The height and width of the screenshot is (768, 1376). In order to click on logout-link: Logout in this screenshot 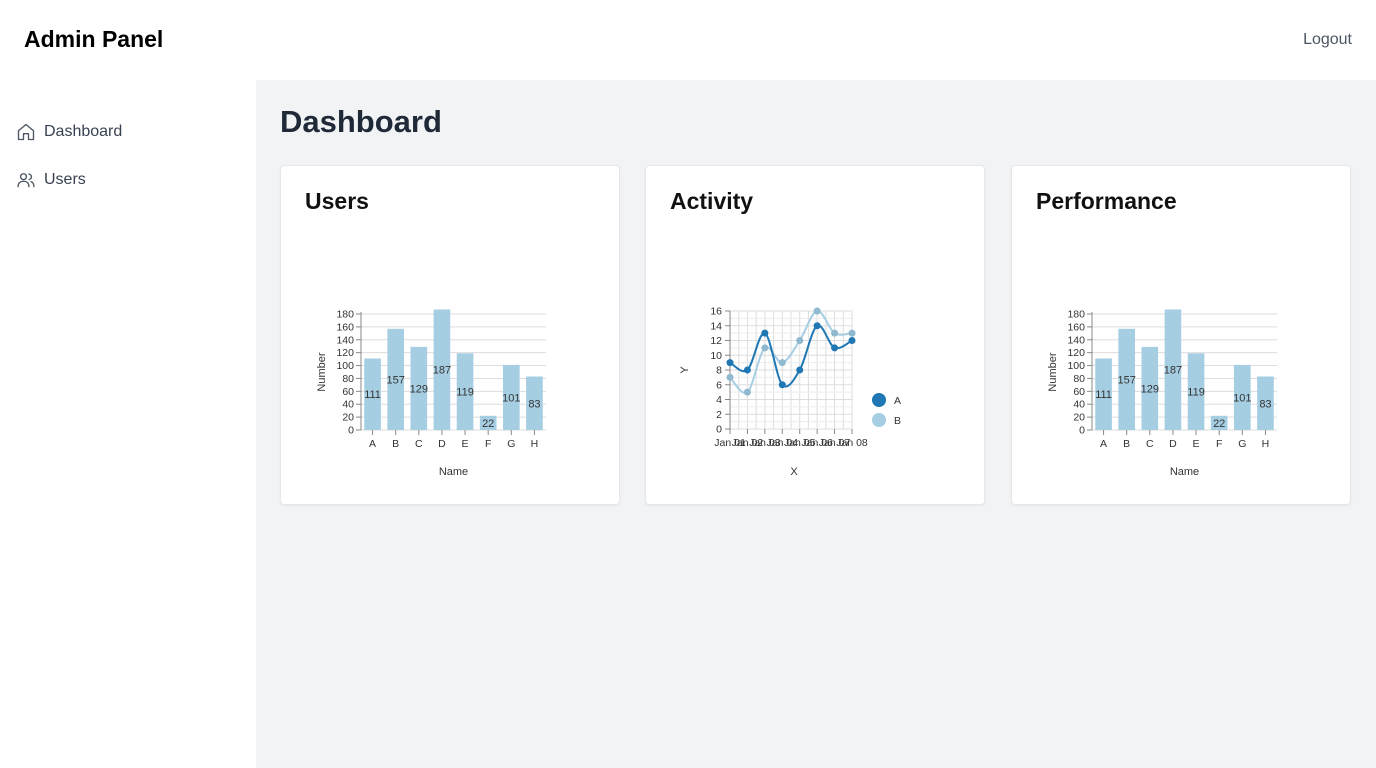, I will do `click(1327, 40)`.